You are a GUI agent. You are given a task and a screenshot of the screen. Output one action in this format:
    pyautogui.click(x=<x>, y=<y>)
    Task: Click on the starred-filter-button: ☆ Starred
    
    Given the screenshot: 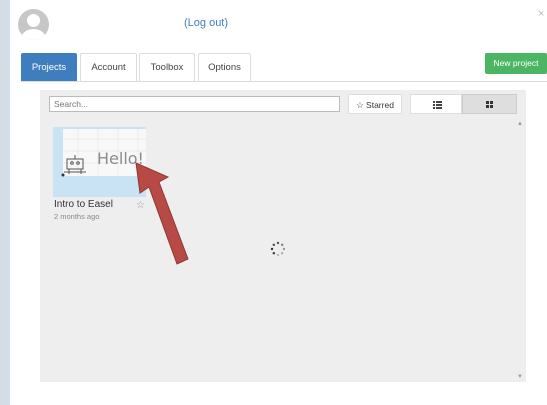 What is the action you would take?
    pyautogui.click(x=375, y=104)
    